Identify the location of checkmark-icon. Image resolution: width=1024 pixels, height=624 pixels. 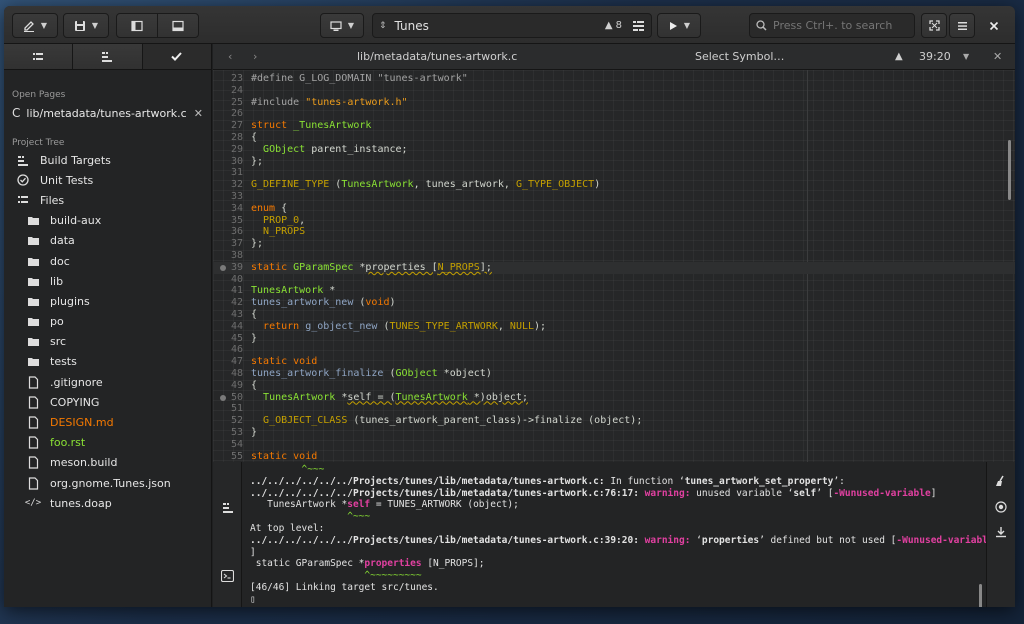
(177, 56).